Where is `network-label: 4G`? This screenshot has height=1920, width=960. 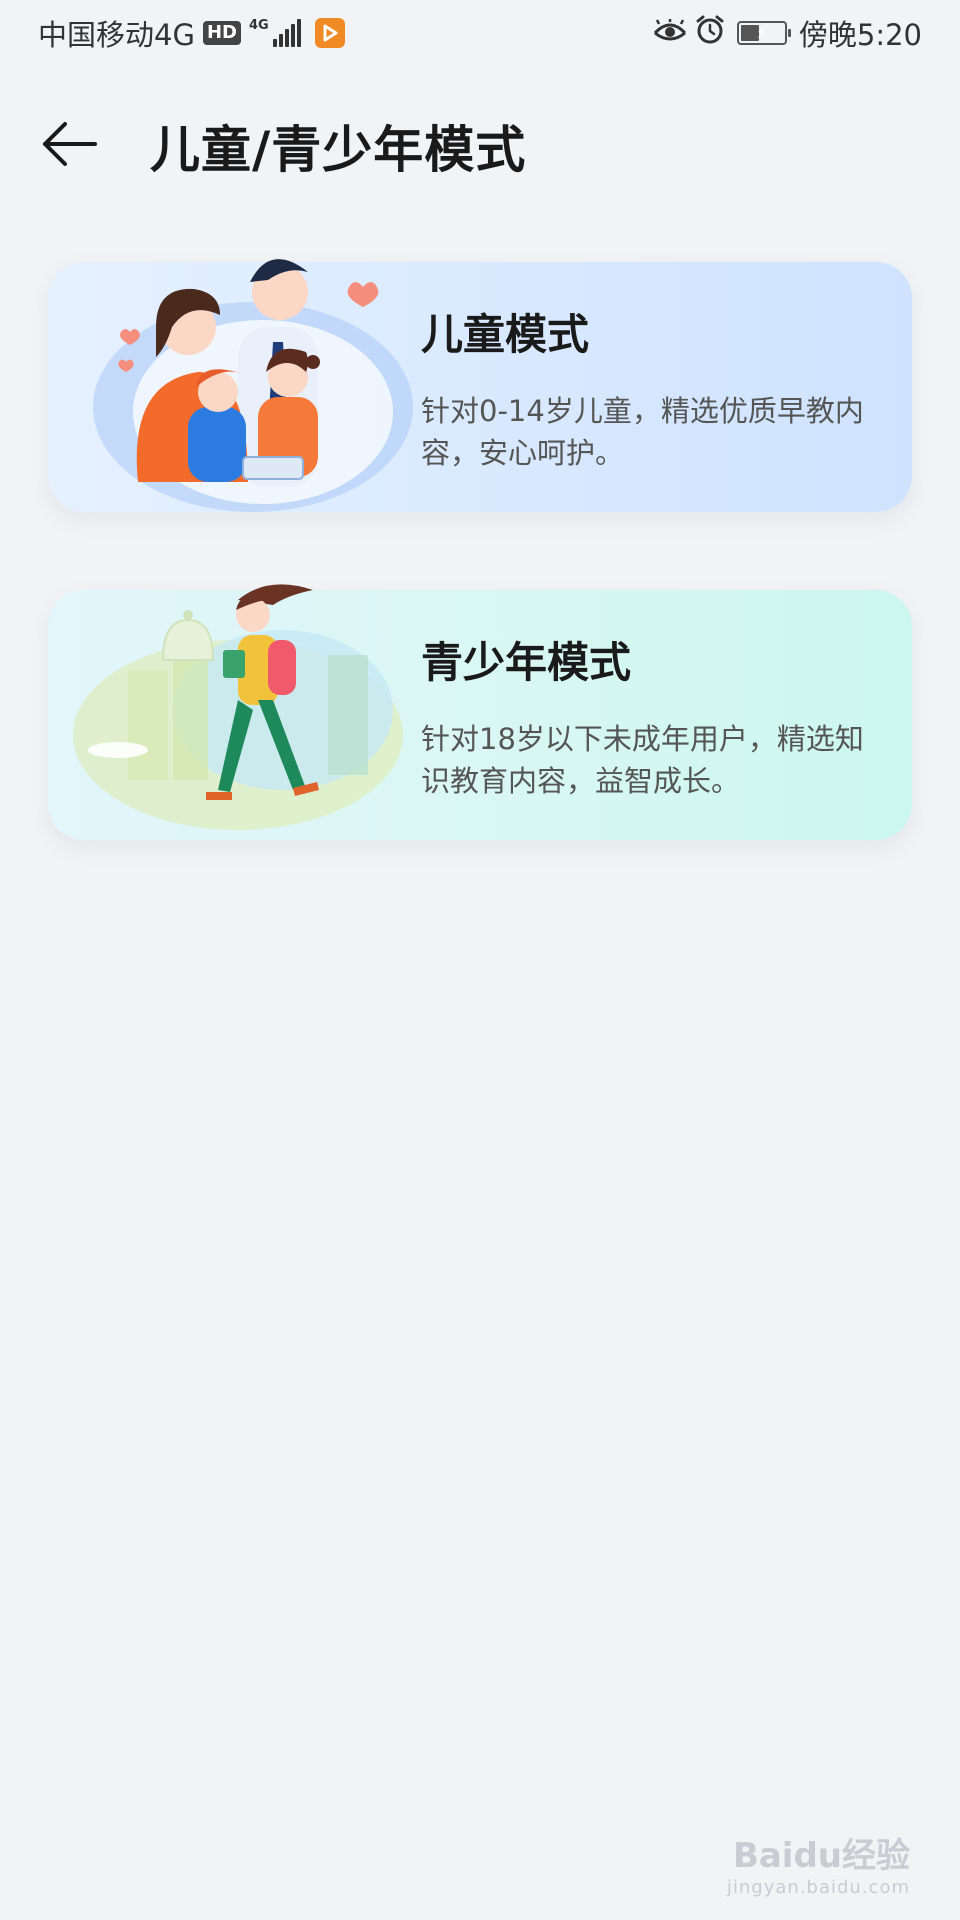 network-label: 4G is located at coordinates (258, 25).